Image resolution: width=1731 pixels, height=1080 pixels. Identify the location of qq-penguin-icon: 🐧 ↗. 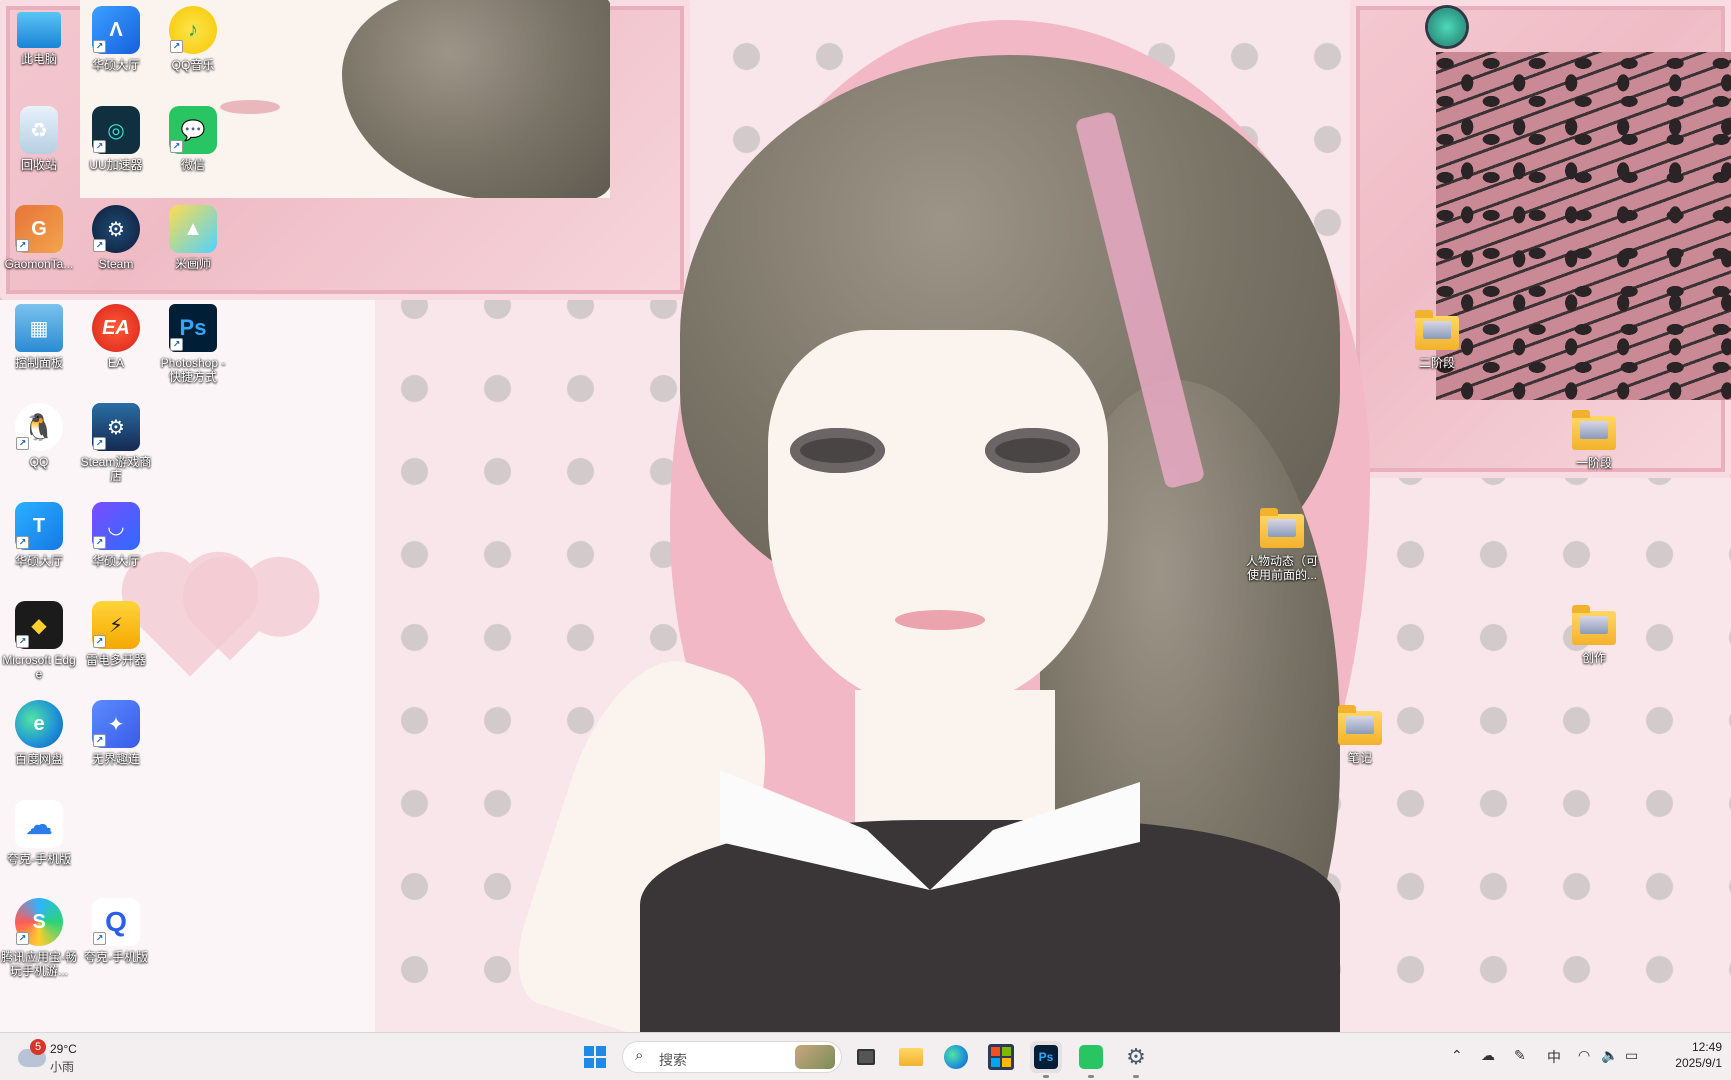
(39, 427).